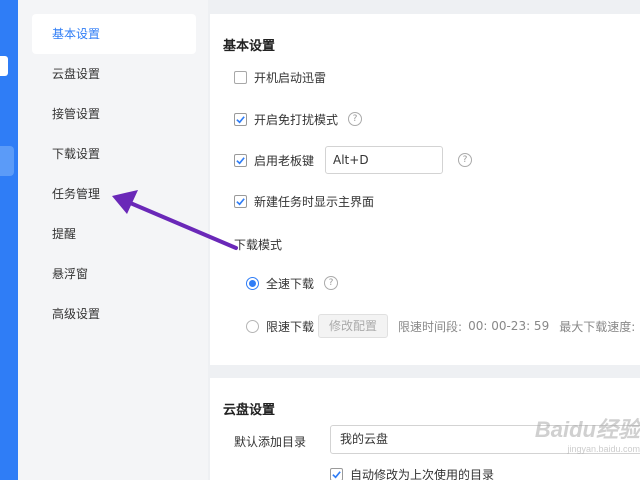 The image size is (640, 480). Describe the element at coordinates (290, 77) in the screenshot. I see `startup-label: 开机启动迅雷` at that location.